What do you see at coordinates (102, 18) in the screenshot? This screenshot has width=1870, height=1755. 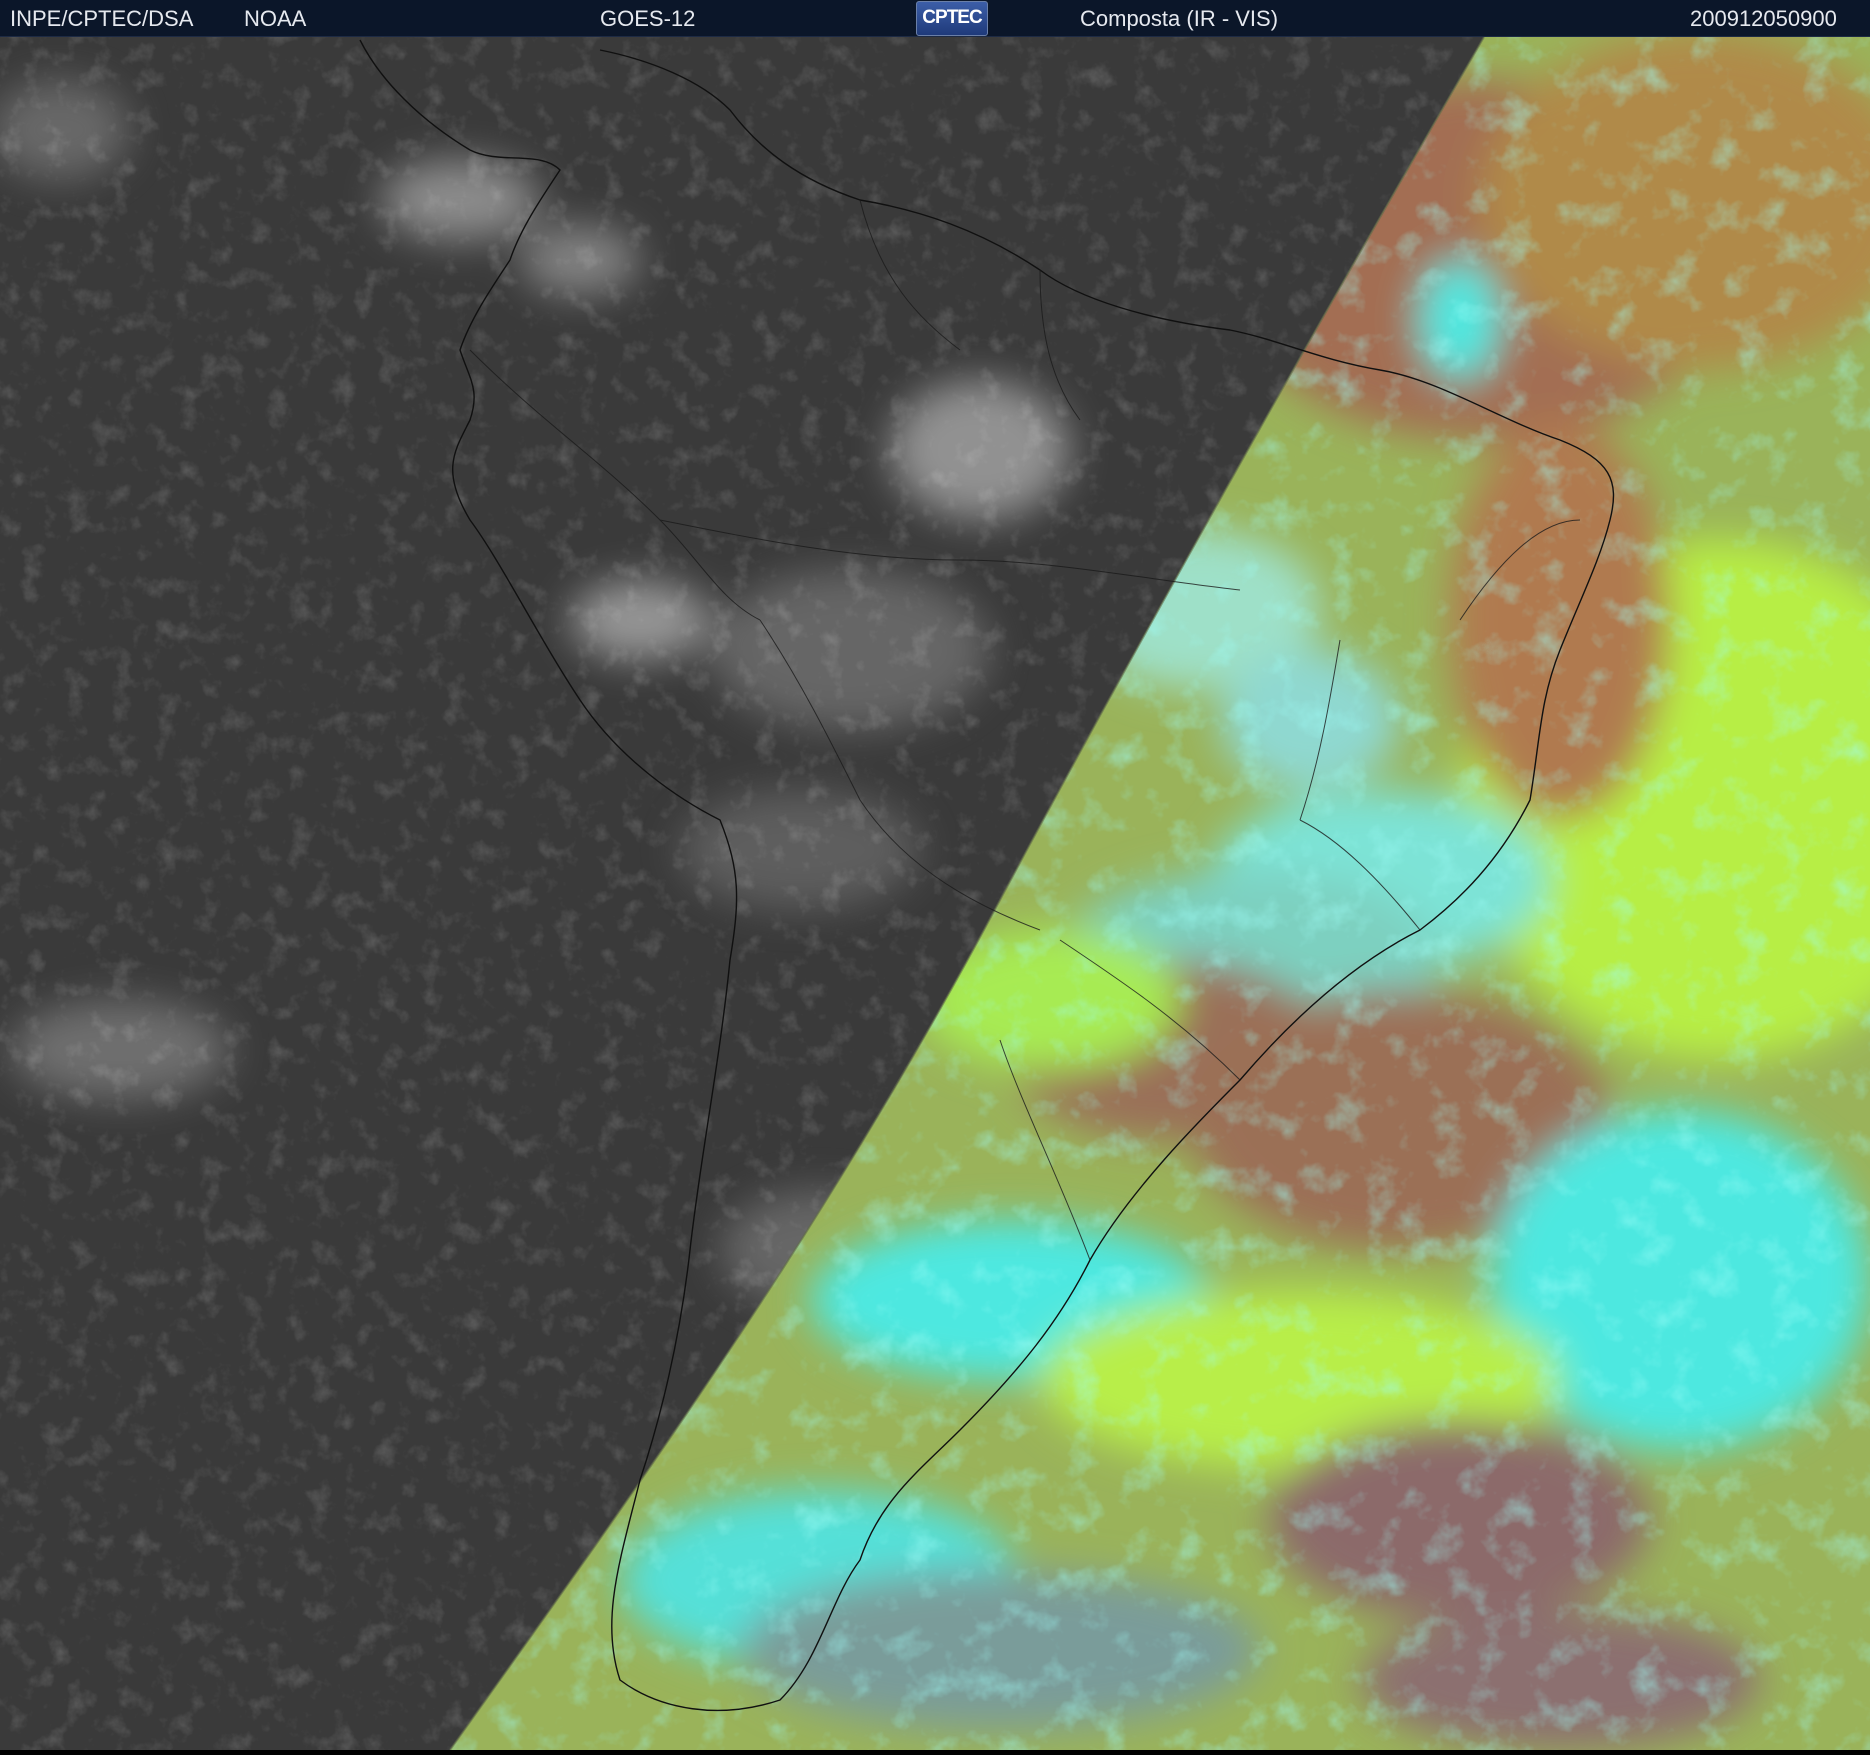 I see `source-label: INPE/CPTEC/DSA` at bounding box center [102, 18].